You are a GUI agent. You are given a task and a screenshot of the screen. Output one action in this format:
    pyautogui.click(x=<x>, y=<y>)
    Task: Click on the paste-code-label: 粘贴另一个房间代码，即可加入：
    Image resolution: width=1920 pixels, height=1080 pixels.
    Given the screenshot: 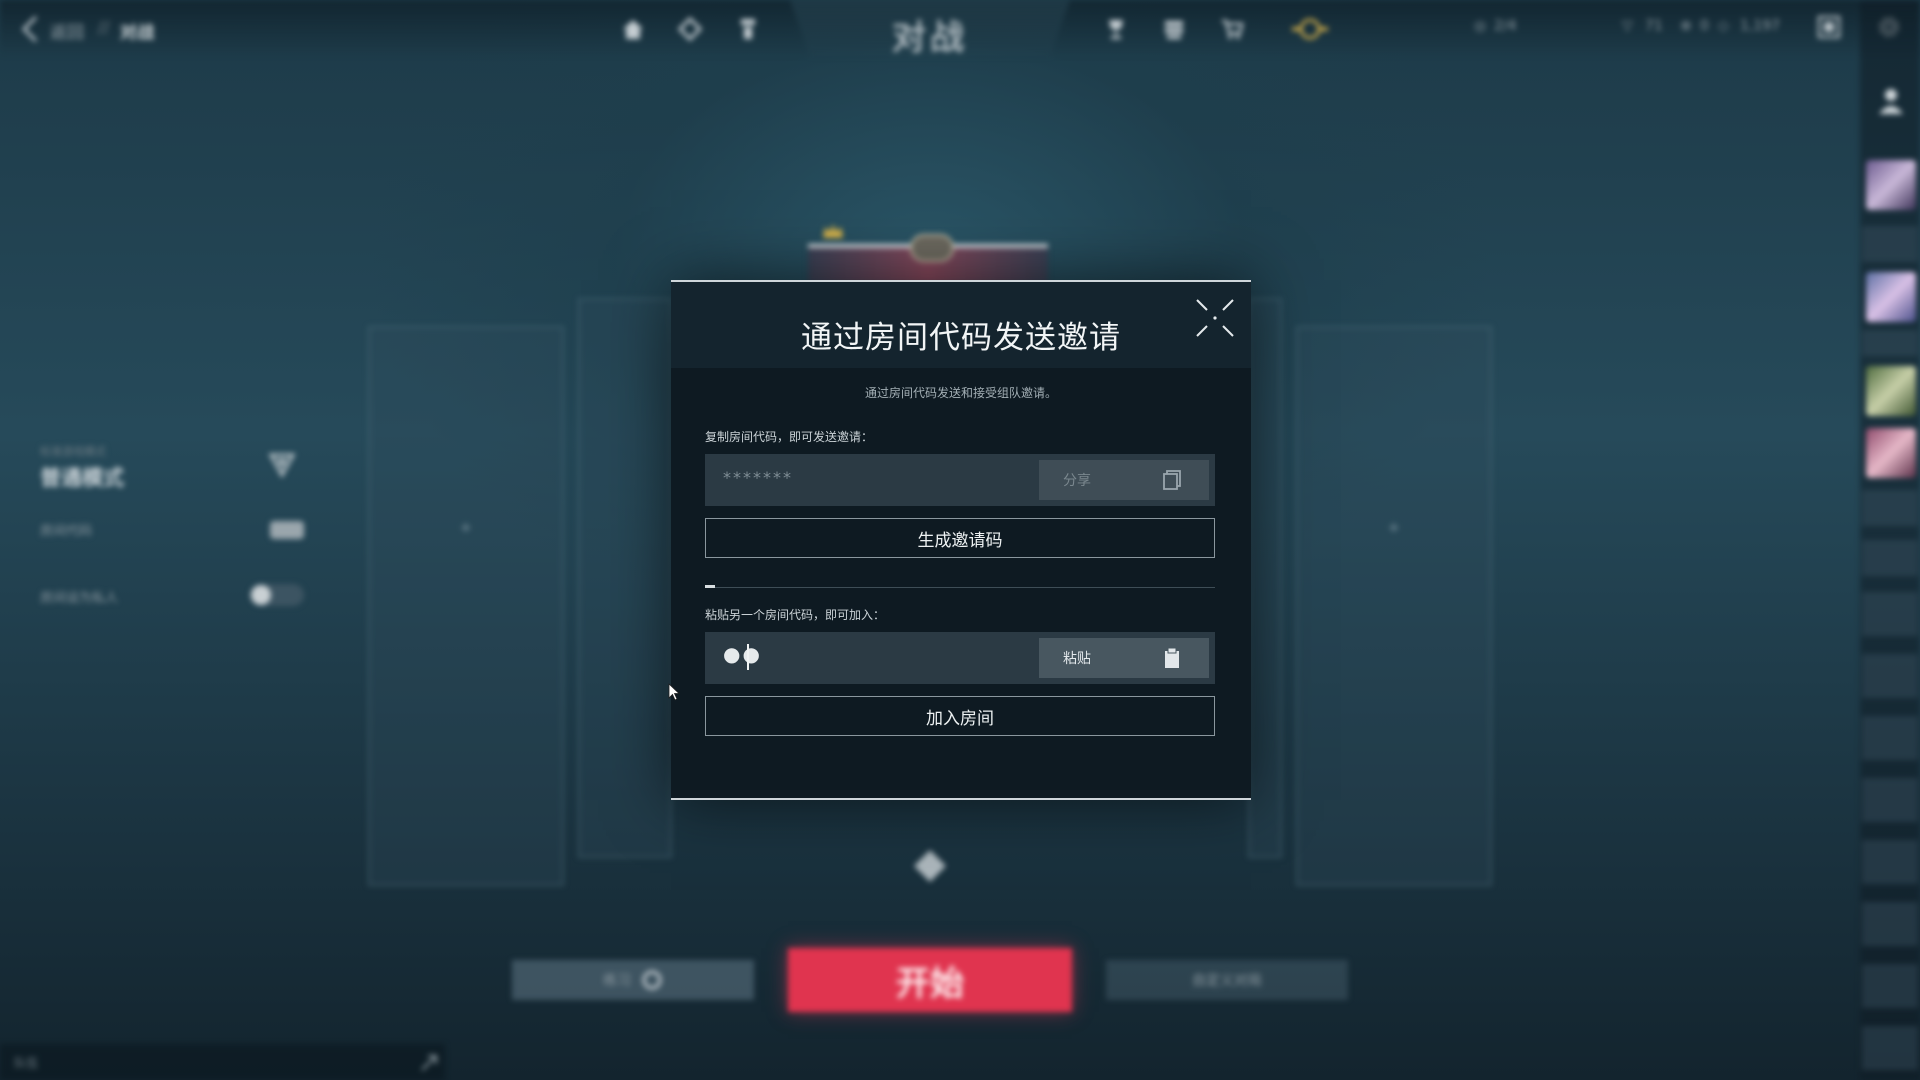 What is the action you would take?
    pyautogui.click(x=795, y=615)
    